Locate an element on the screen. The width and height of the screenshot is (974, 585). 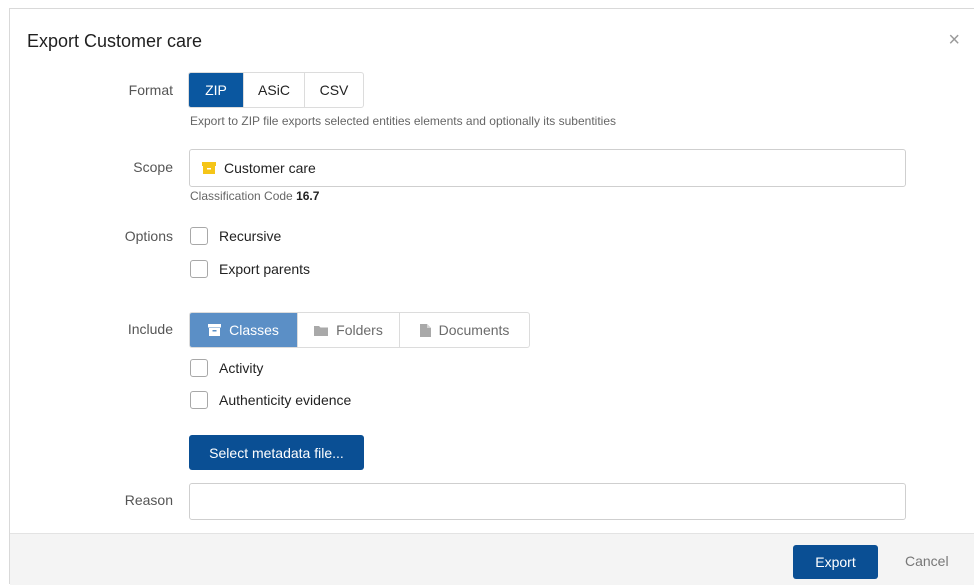
include-activity: Activity is located at coordinates (226, 368).